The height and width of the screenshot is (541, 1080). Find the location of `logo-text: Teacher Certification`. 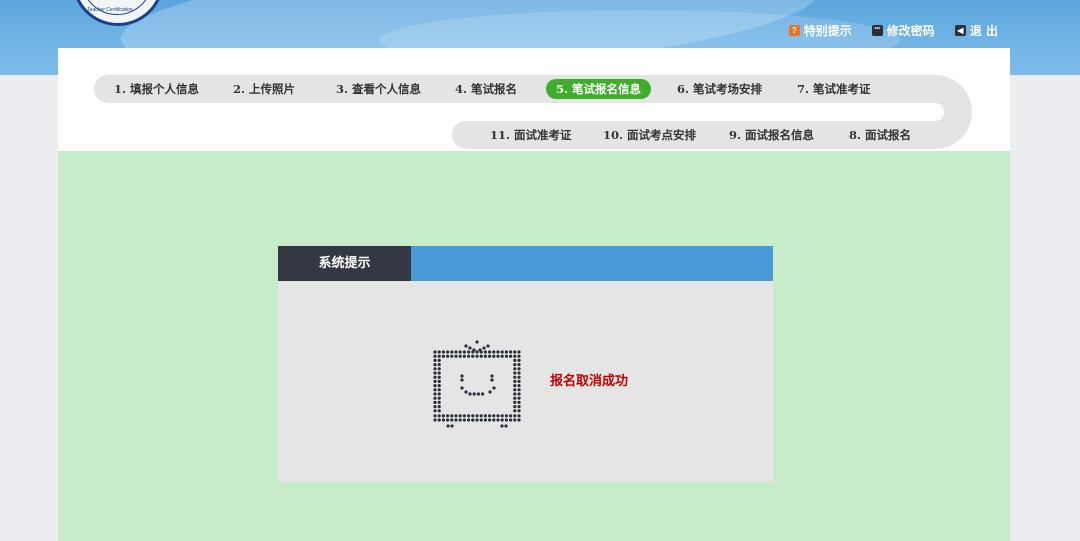

logo-text: Teacher Certification is located at coordinates (110, 10).